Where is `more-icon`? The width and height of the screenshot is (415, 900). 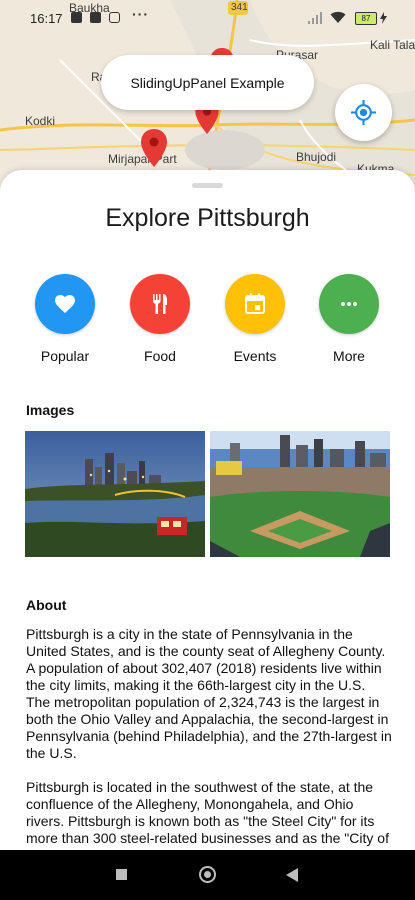 more-icon is located at coordinates (349, 304).